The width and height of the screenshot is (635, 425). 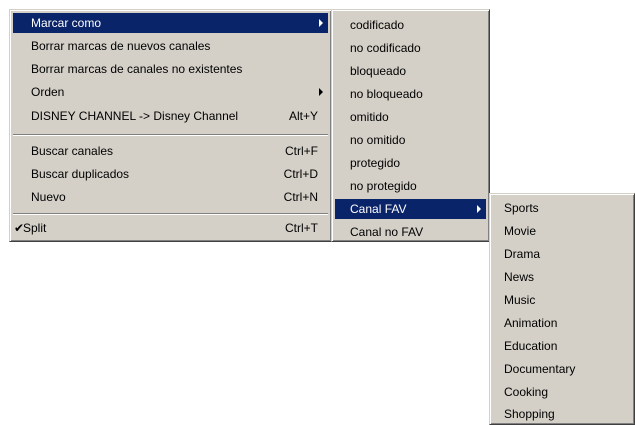 What do you see at coordinates (137, 69) in the screenshot?
I see `menu-item-label: Borrar marcas de canales no existentes` at bounding box center [137, 69].